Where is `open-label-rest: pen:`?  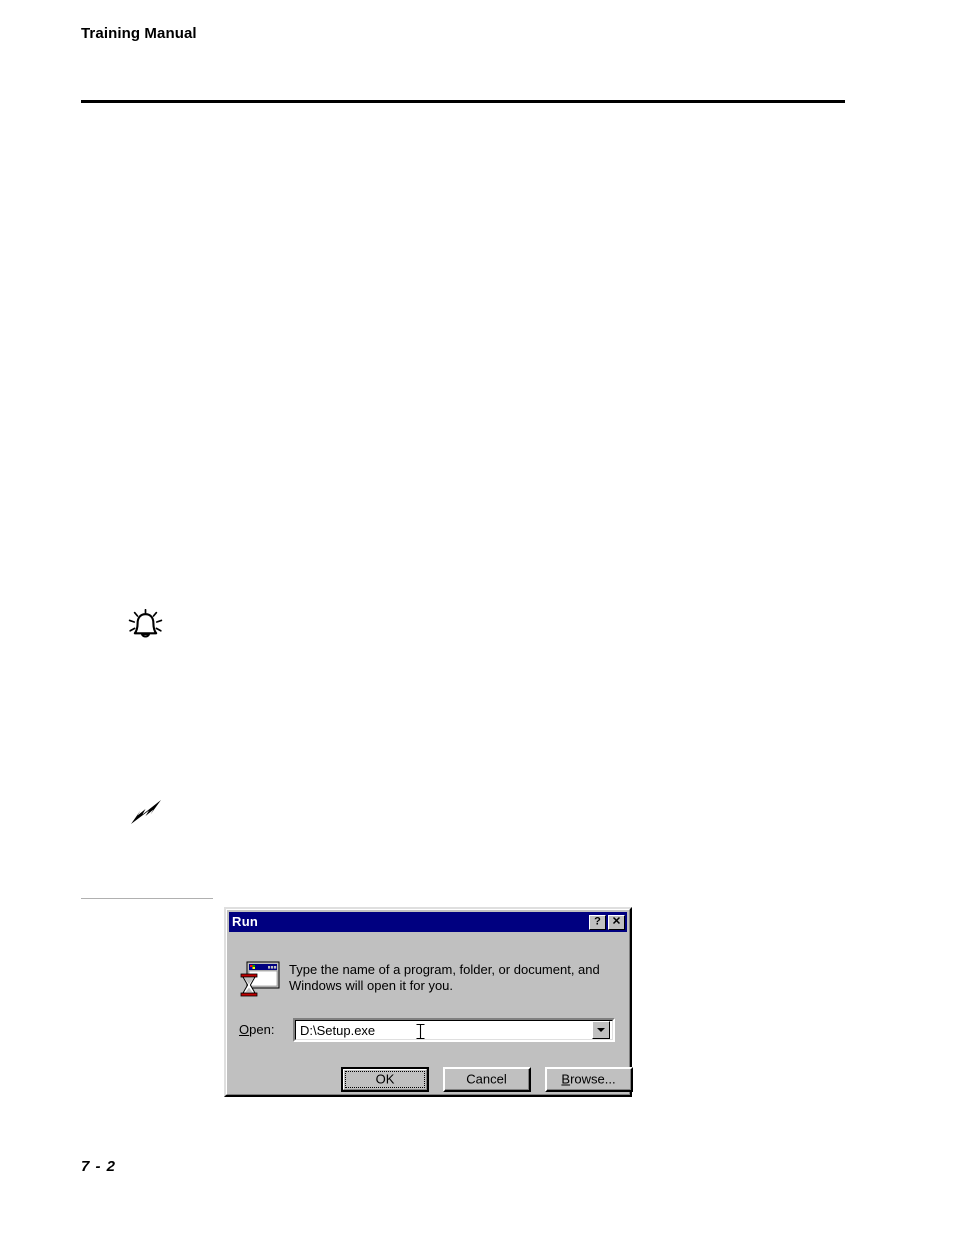
open-label-rest: pen: is located at coordinates (262, 1029).